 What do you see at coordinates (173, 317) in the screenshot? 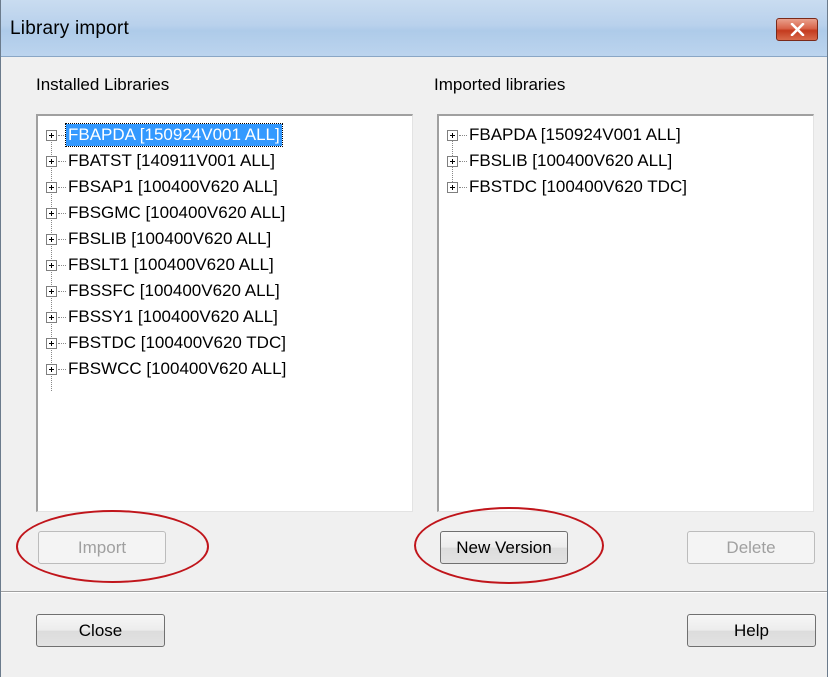
I see `tree-item-label: FBSSY1 [100400V620 ALL]` at bounding box center [173, 317].